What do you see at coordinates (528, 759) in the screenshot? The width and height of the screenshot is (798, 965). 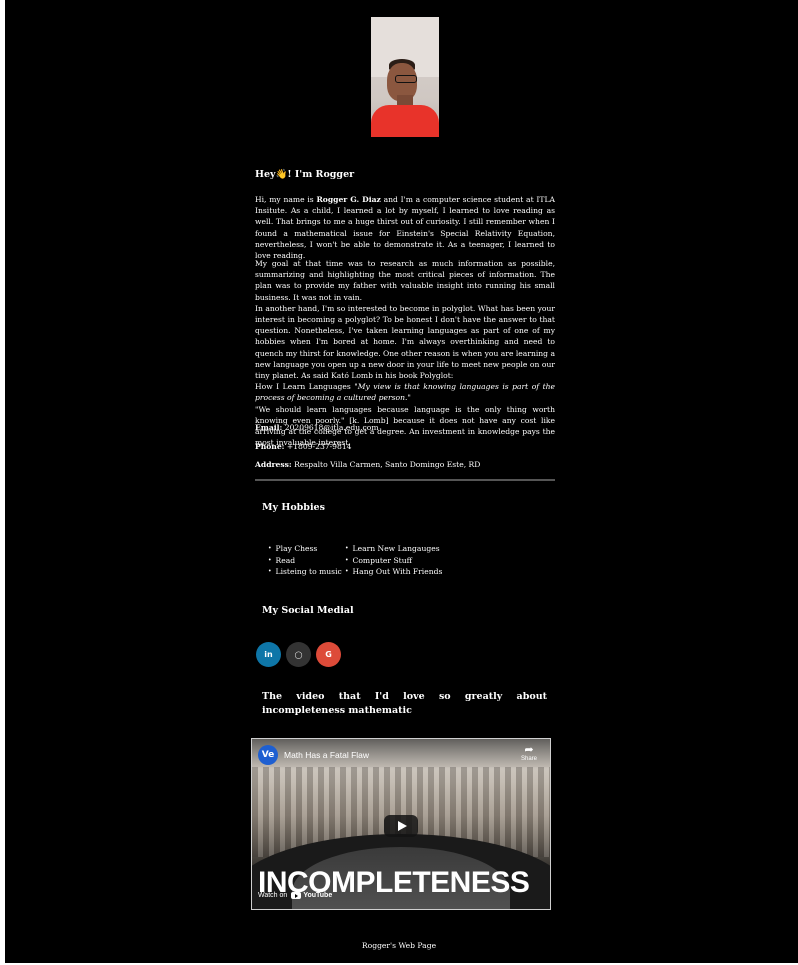 I see `share-label: Share` at bounding box center [528, 759].